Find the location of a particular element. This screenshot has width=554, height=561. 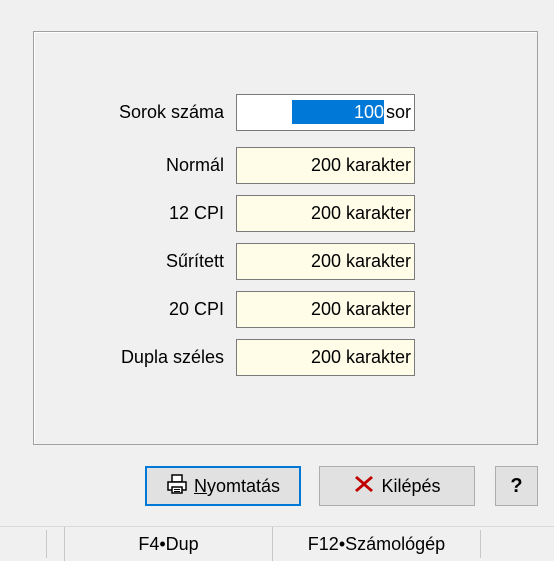

status-bar: F4•Dup F12•Számológép is located at coordinates (277, 543).